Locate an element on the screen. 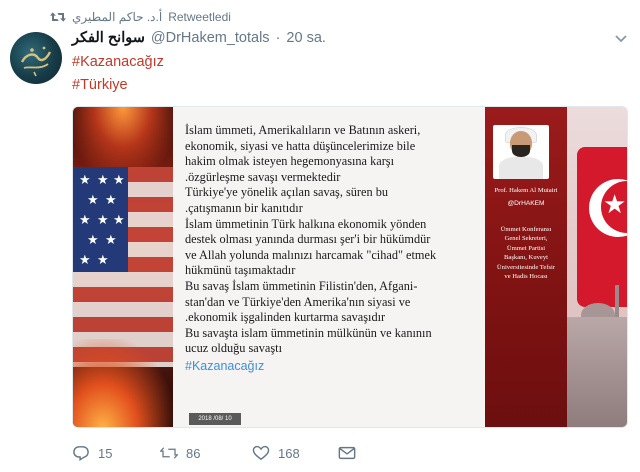  display-name: سوانح الفكر is located at coordinates (108, 38).